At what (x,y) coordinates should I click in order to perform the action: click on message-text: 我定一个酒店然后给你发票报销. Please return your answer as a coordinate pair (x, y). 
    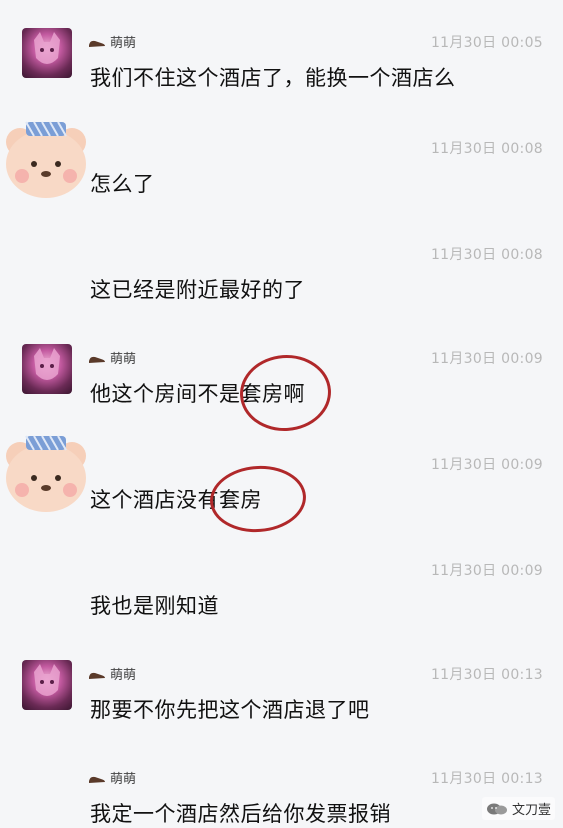
    Looking at the image, I should click on (240, 814).